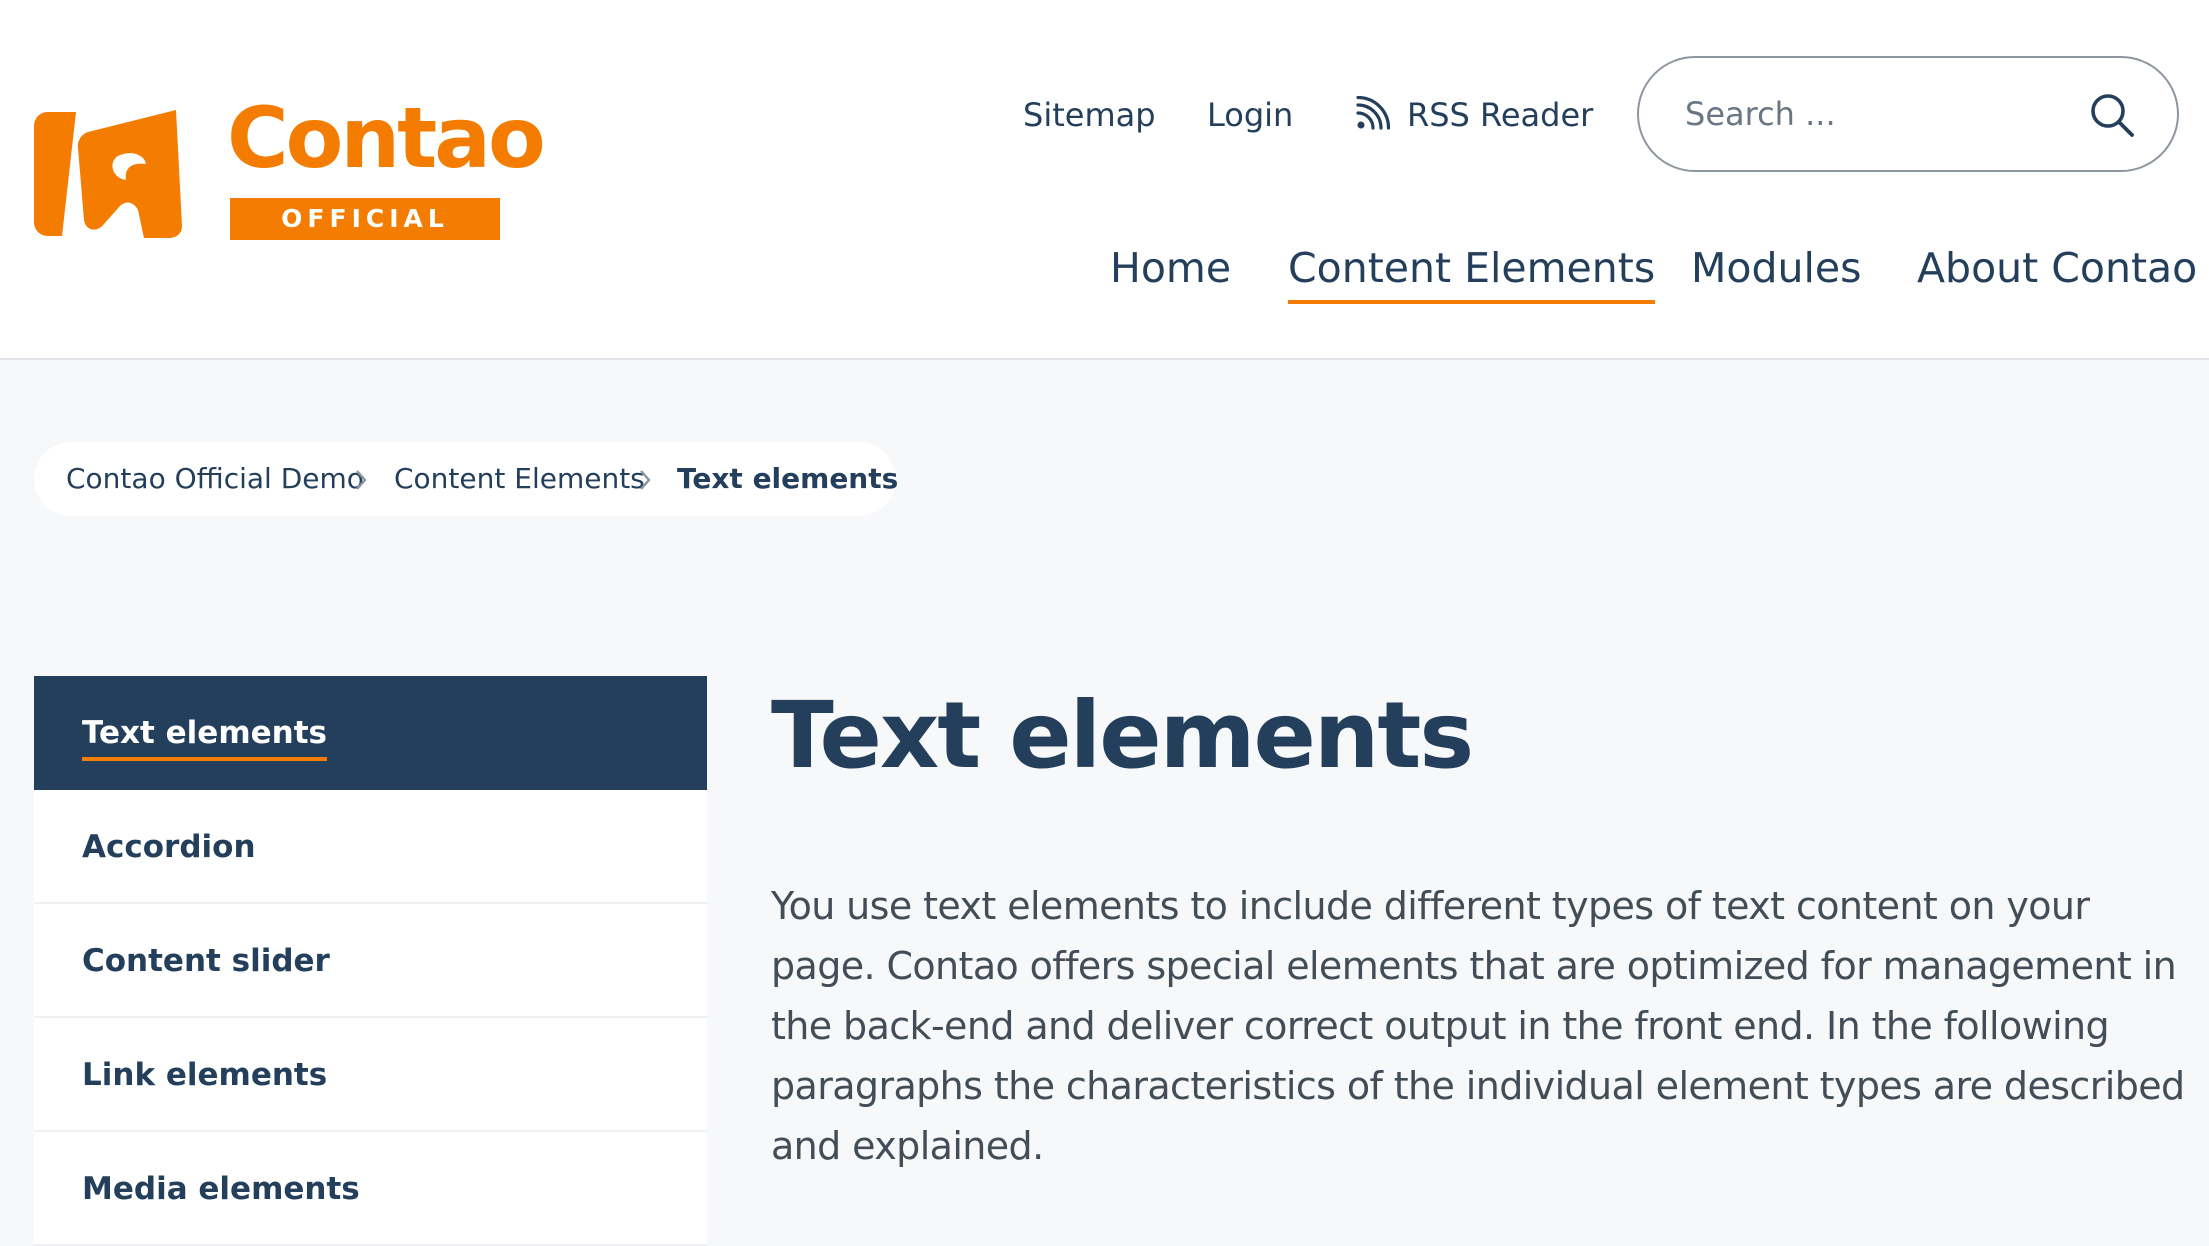  What do you see at coordinates (788, 478) in the screenshot?
I see `breadcrumb-item-current: Text elements` at bounding box center [788, 478].